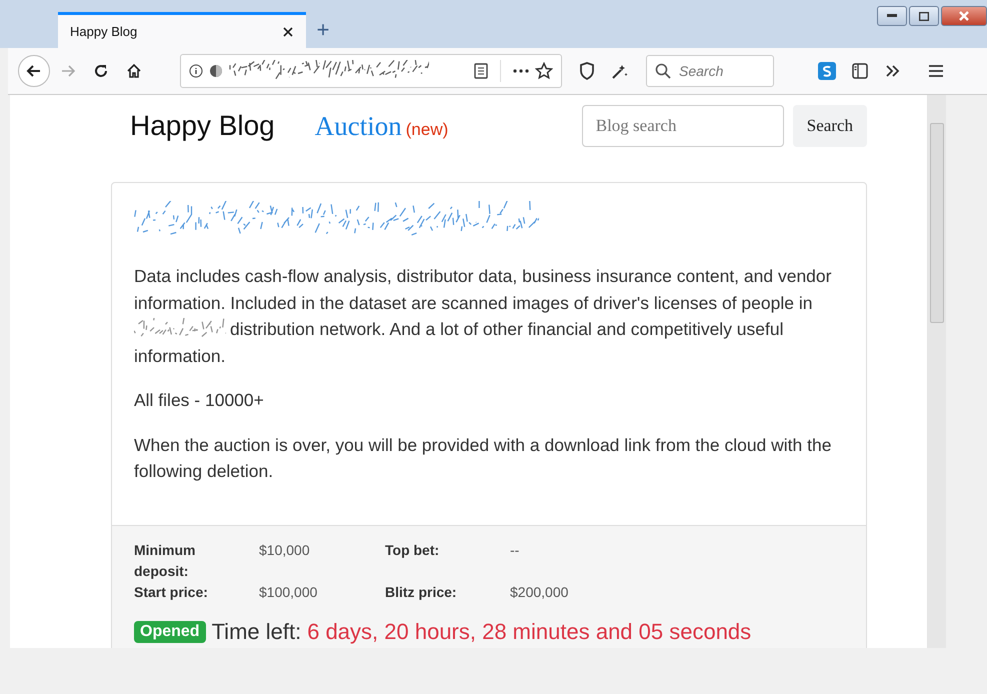  Describe the element at coordinates (288, 592) in the screenshot. I see `field-value: $100,000` at that location.